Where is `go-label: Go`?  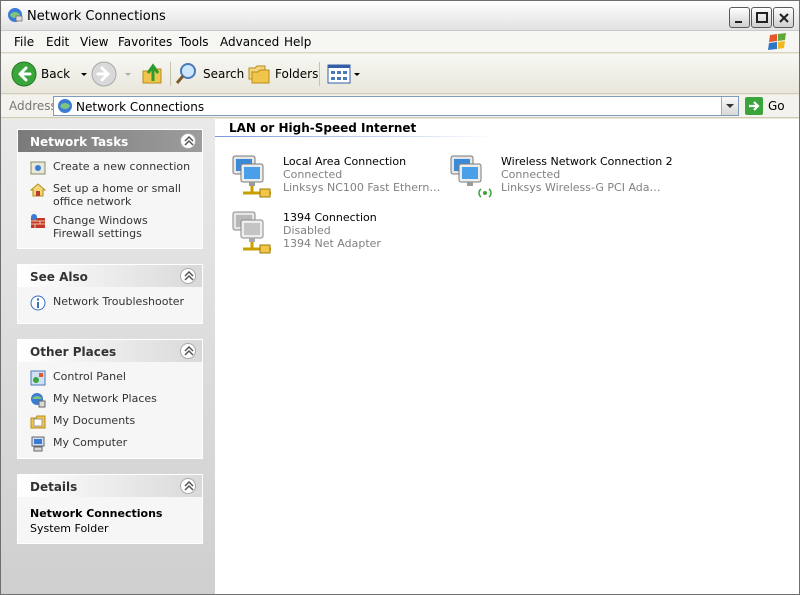 go-label: Go is located at coordinates (776, 106).